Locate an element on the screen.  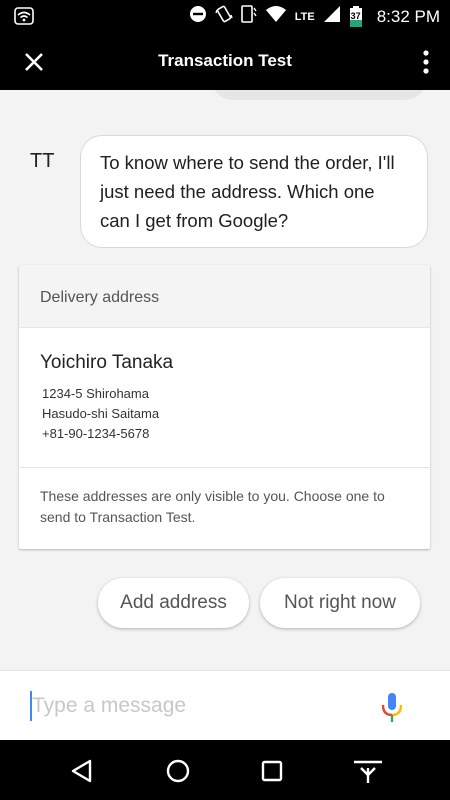
system-nav-bar is located at coordinates (225, 770).